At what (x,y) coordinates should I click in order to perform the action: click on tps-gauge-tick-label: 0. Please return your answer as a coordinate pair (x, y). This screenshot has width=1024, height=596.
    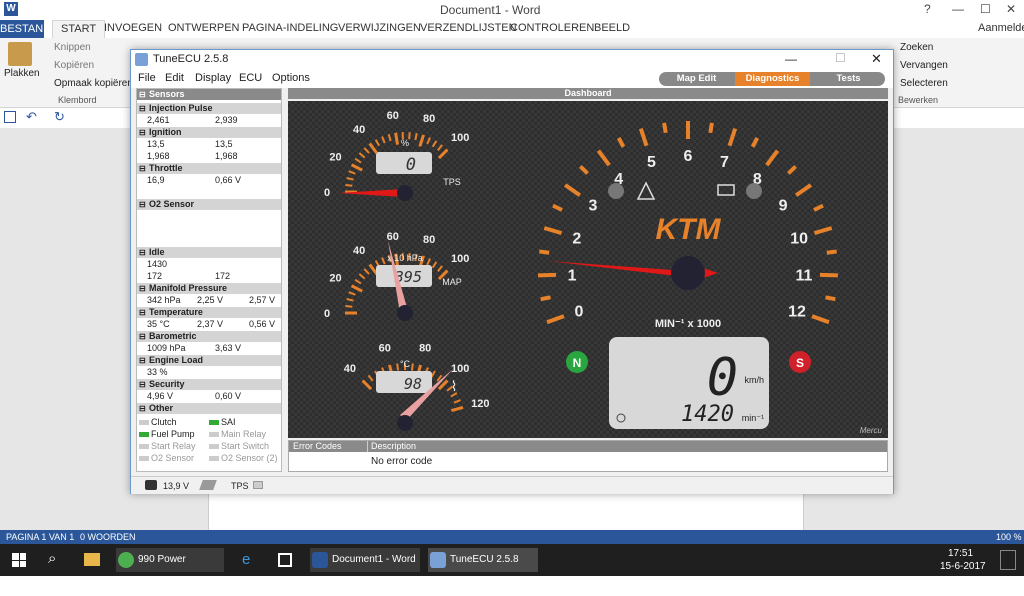
    Looking at the image, I should click on (327, 193).